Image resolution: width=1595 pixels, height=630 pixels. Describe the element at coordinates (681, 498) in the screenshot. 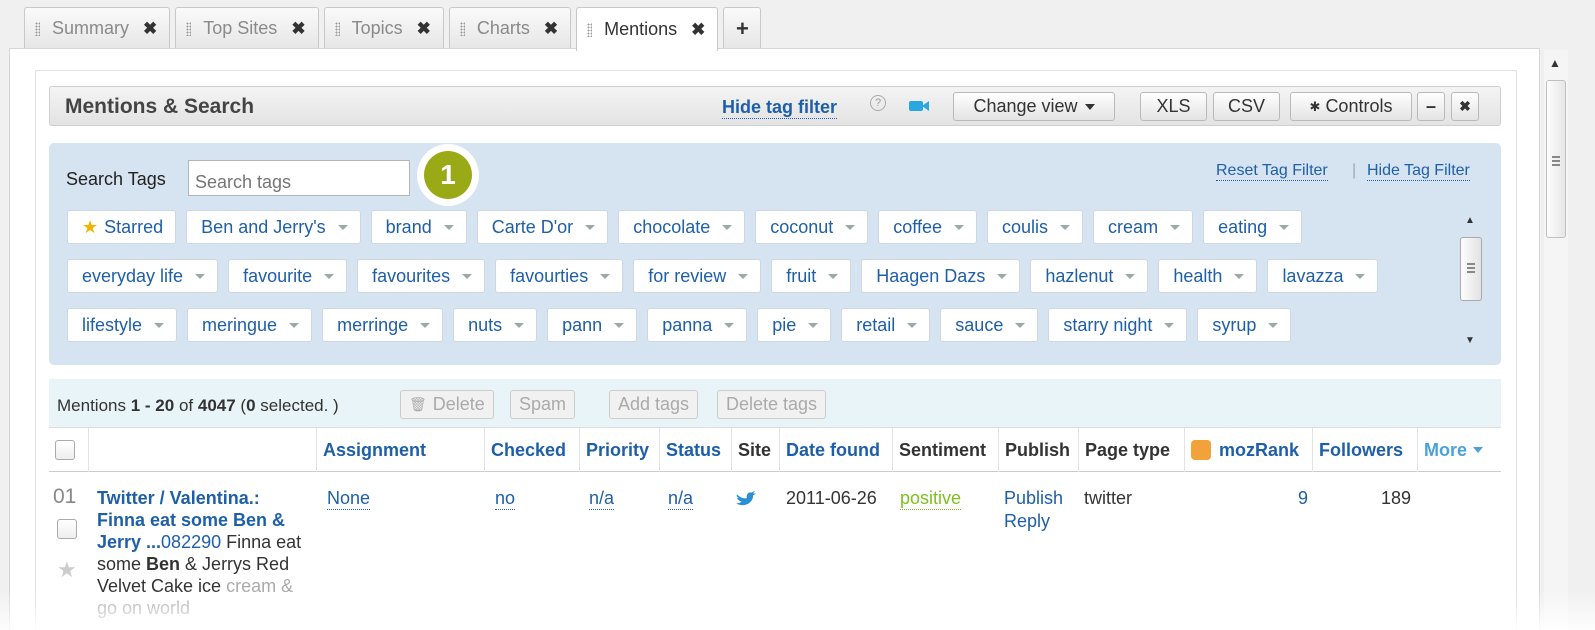

I see `status-value: n/a` at that location.